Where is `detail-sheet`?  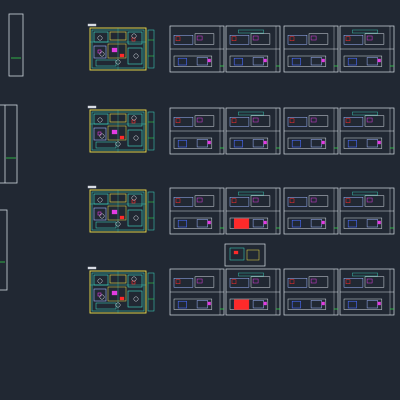 detail-sheet is located at coordinates (245, 255).